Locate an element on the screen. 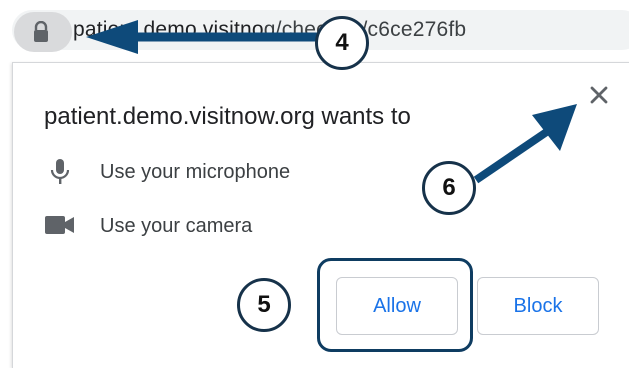  callout-5: 5 is located at coordinates (264, 305).